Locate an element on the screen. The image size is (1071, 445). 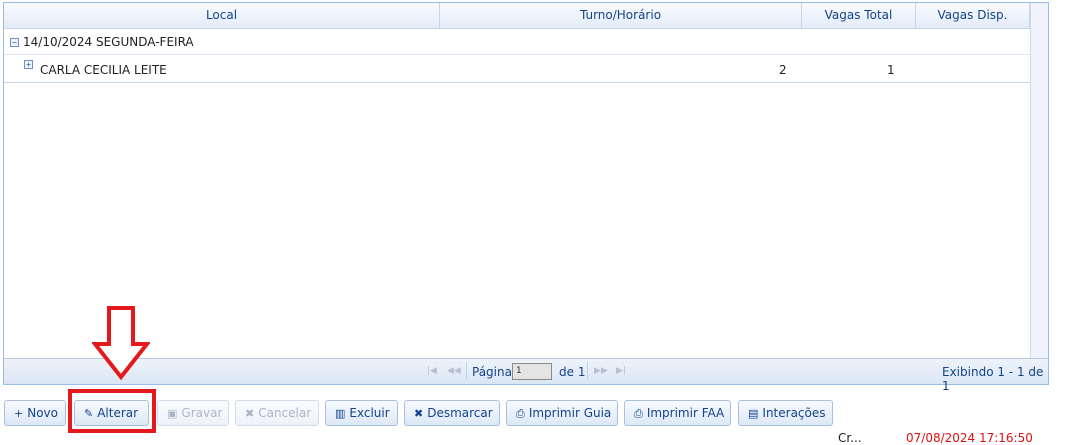
first-page-icon: |◀ is located at coordinates (432, 371).